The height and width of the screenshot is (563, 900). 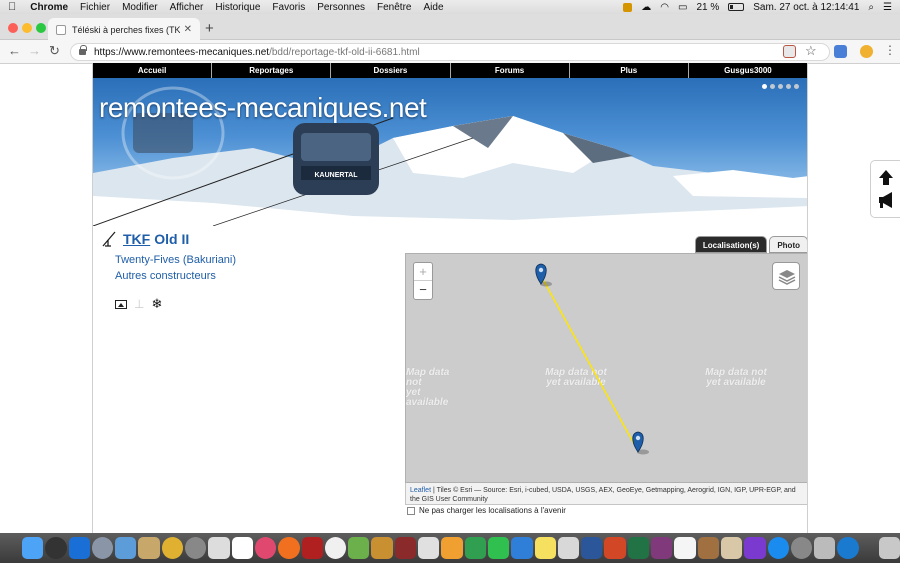 What do you see at coordinates (640, 443) in the screenshot?
I see `bottom-station-marker` at bounding box center [640, 443].